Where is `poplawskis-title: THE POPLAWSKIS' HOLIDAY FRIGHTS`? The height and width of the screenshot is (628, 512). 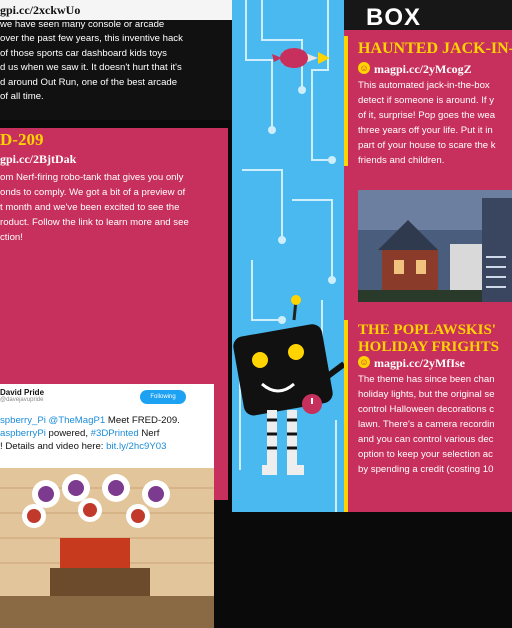
poplawskis-title: THE POPLAWSKIS' HOLIDAY FRIGHTS is located at coordinates (428, 339).